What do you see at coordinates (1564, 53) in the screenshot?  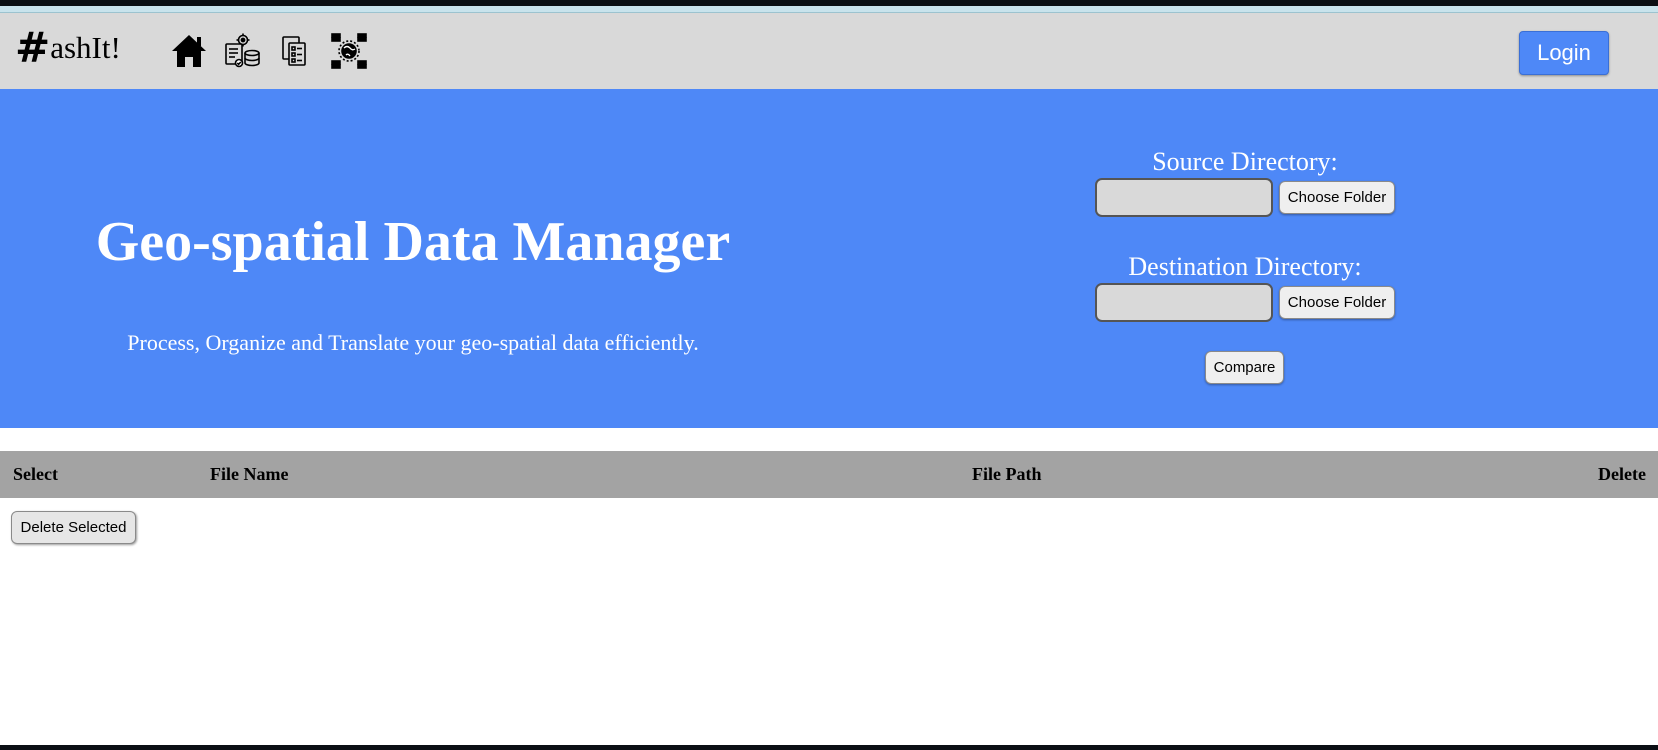 I see `login-button: Login` at bounding box center [1564, 53].